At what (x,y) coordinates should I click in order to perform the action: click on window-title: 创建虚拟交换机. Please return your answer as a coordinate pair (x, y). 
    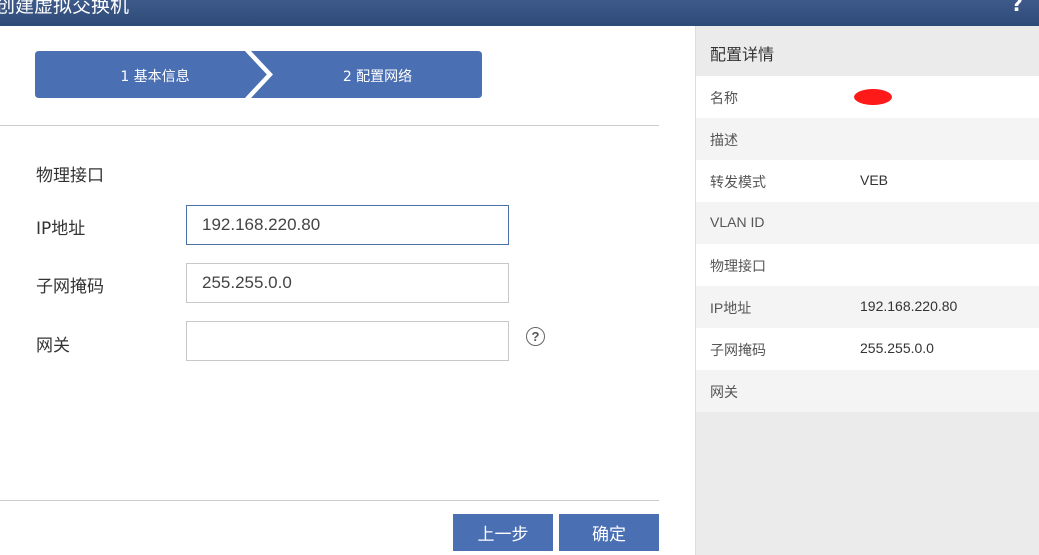
    Looking at the image, I should click on (65, 8).